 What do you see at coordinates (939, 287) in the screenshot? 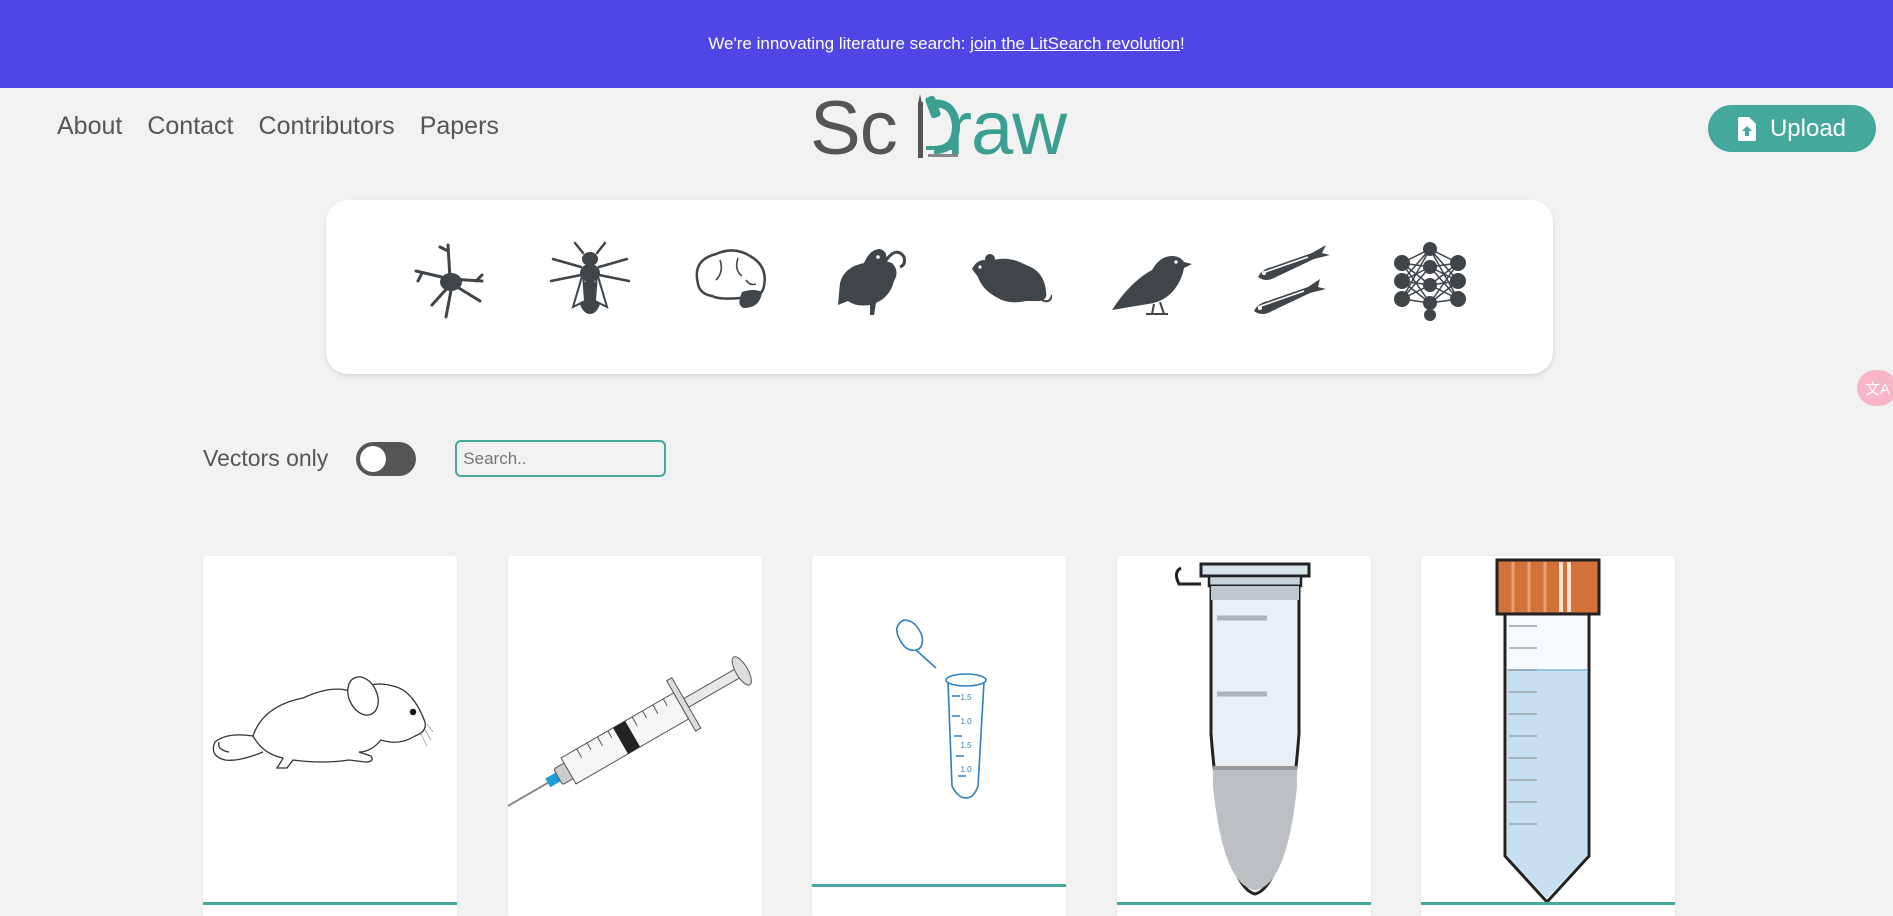
I see `category-panel` at bounding box center [939, 287].